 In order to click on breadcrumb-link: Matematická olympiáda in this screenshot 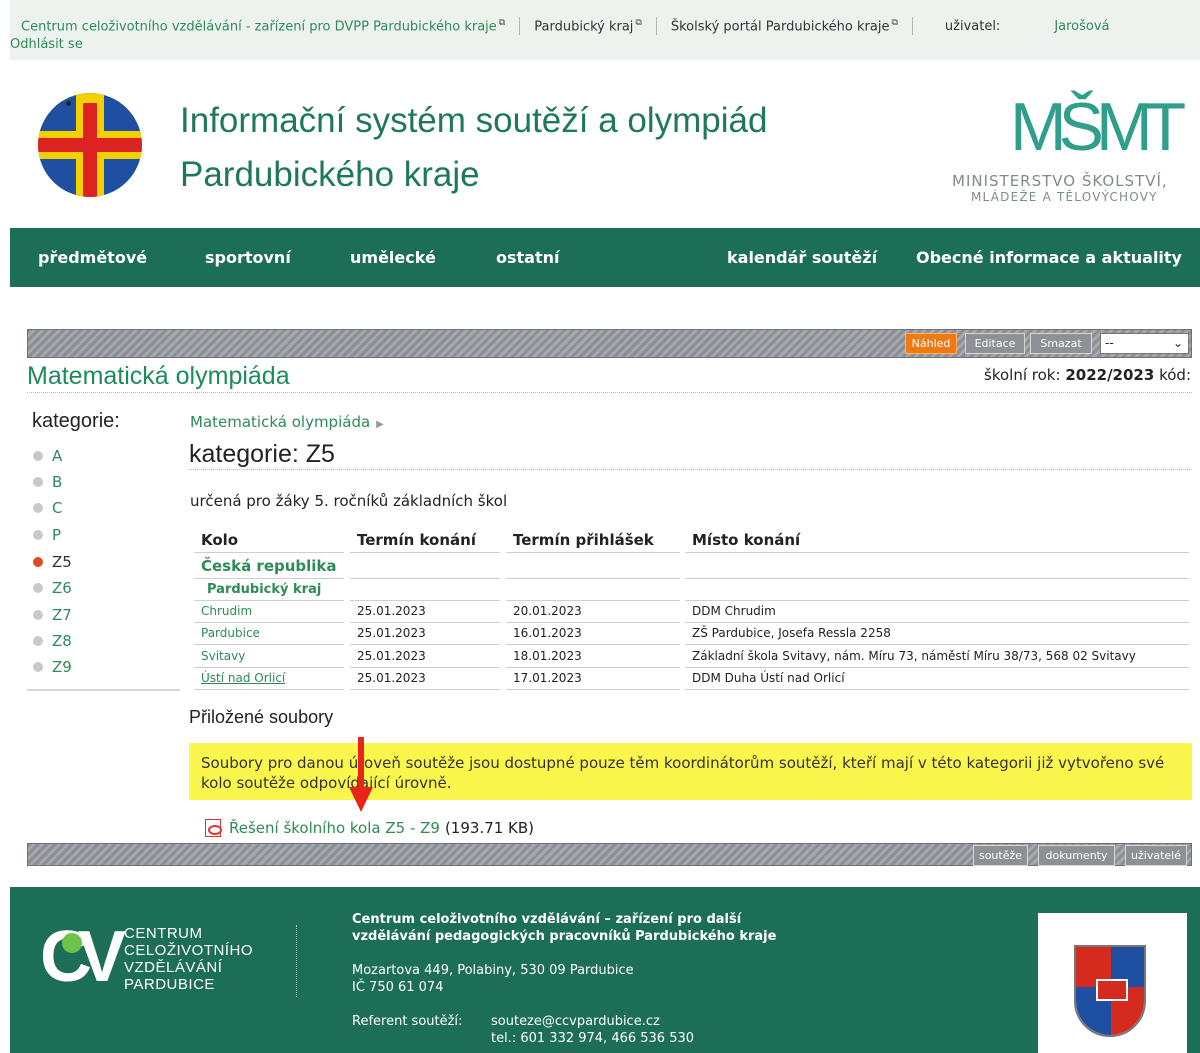, I will do `click(280, 422)`.